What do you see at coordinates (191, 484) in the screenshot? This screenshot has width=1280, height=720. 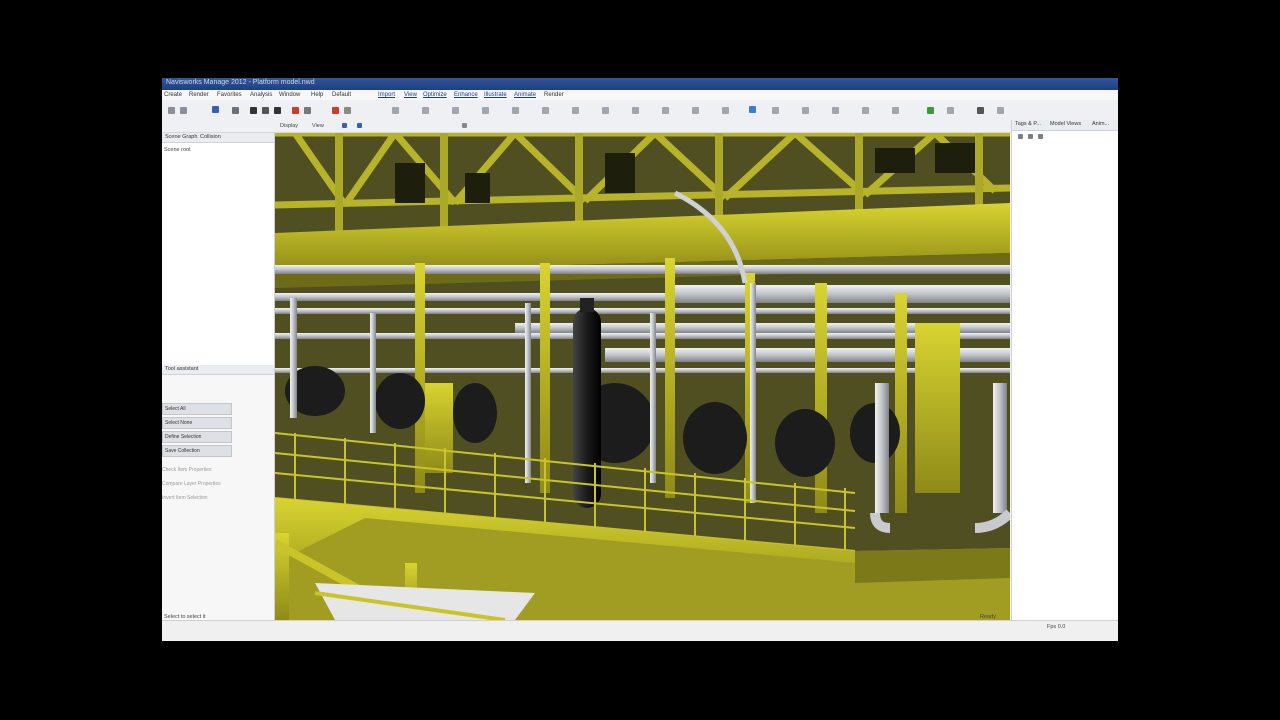 I see `assistant-option: Compare Layer Properties` at bounding box center [191, 484].